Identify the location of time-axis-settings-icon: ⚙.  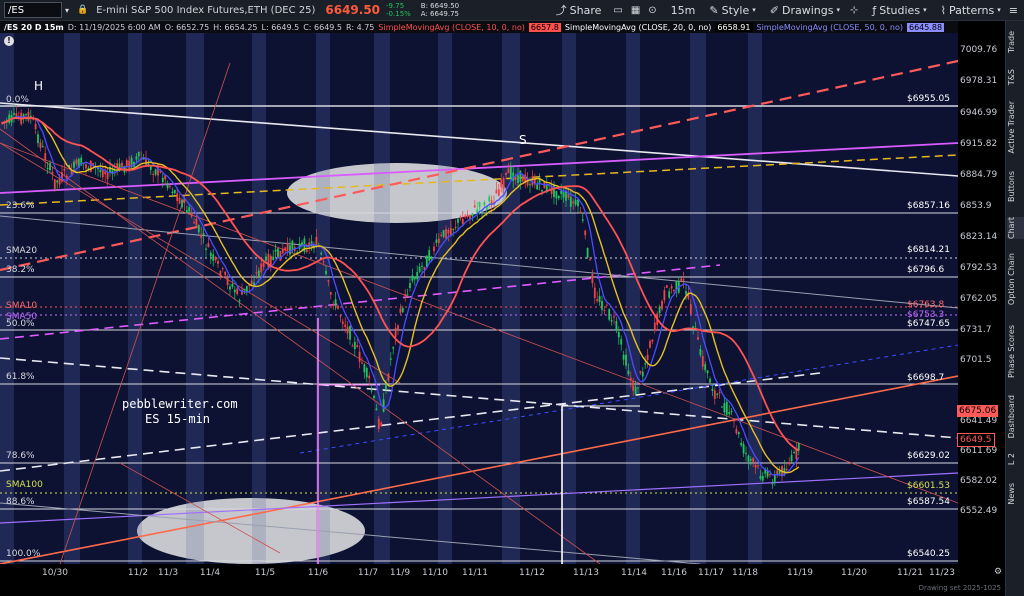
(998, 572).